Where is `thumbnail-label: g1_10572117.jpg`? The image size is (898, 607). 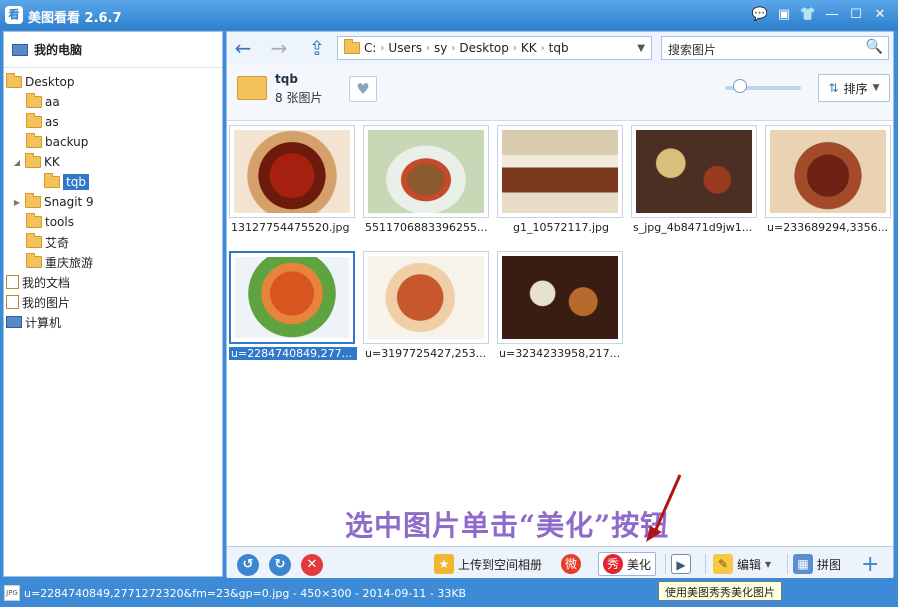
thumbnail-label: g1_10572117.jpg is located at coordinates (579, 227).